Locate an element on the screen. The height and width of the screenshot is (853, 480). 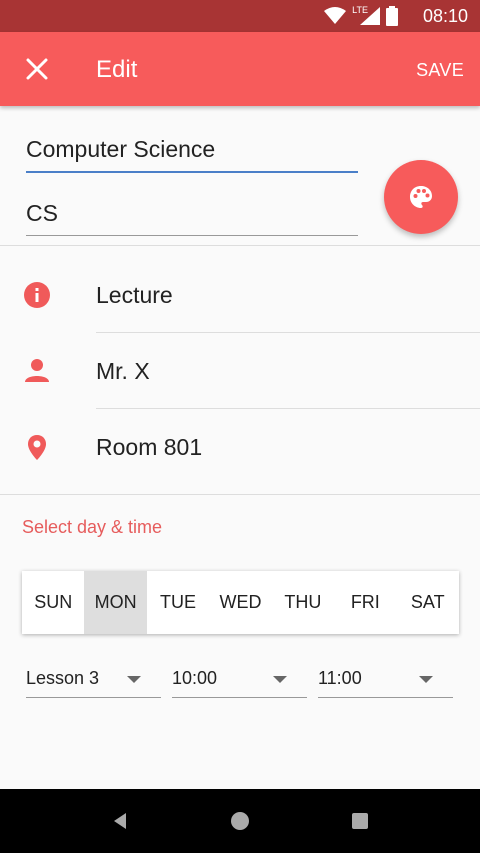
day-thu: THU is located at coordinates (303, 602).